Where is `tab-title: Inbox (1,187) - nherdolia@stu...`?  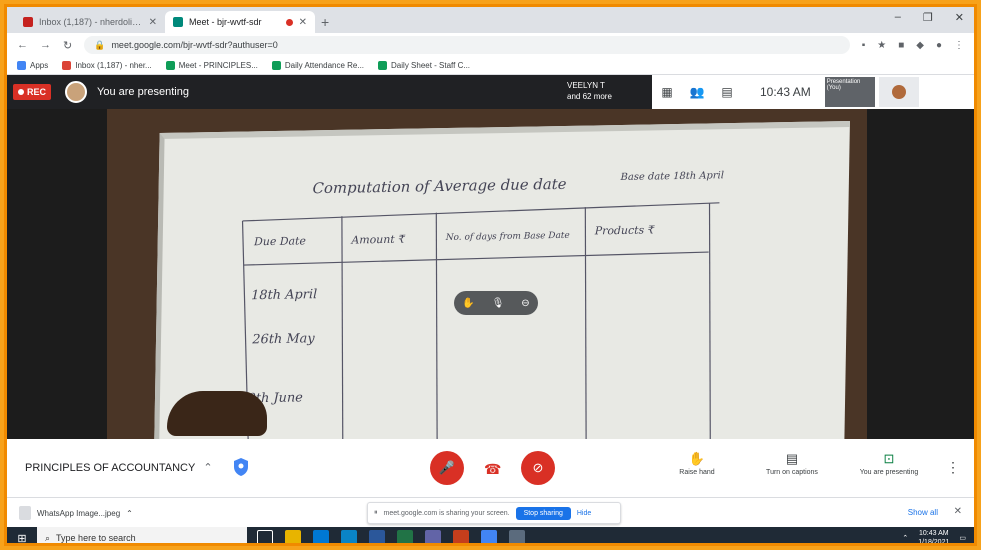 tab-title: Inbox (1,187) - nherdolia@stu... is located at coordinates (91, 22).